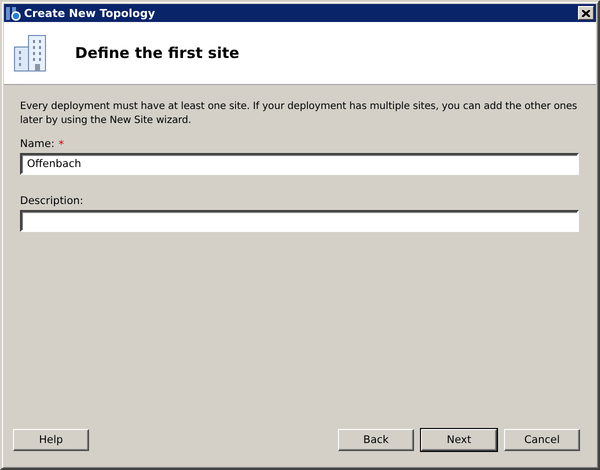  I want to click on dialog-button: Next, so click(459, 440).